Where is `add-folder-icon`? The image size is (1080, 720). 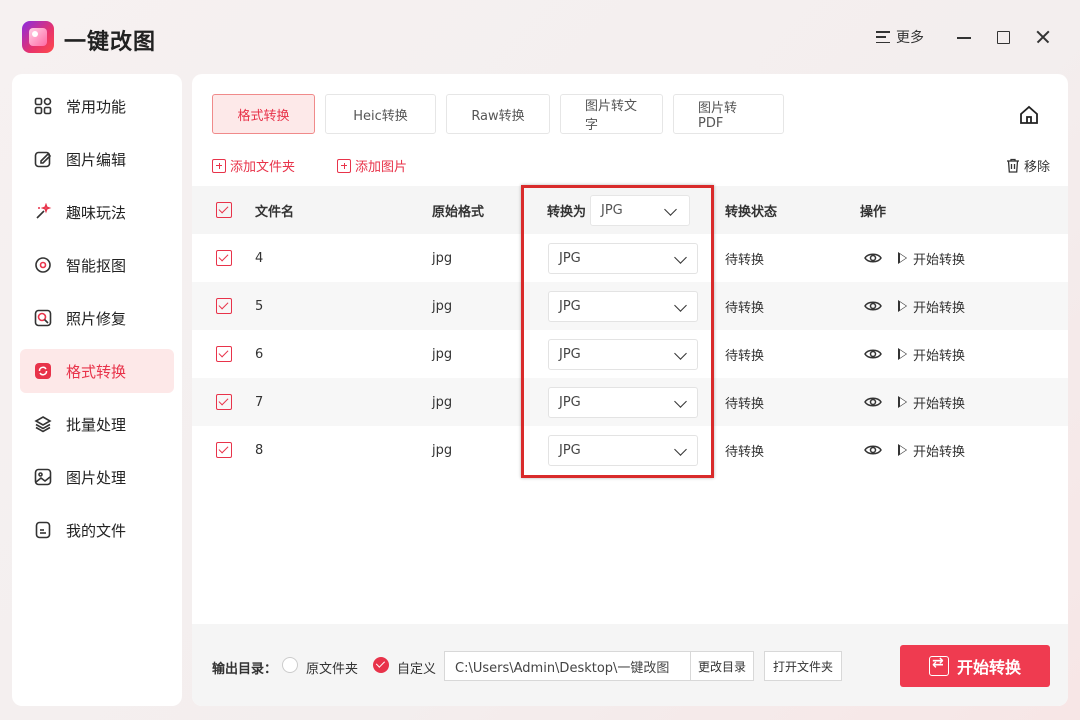 add-folder-icon is located at coordinates (219, 165).